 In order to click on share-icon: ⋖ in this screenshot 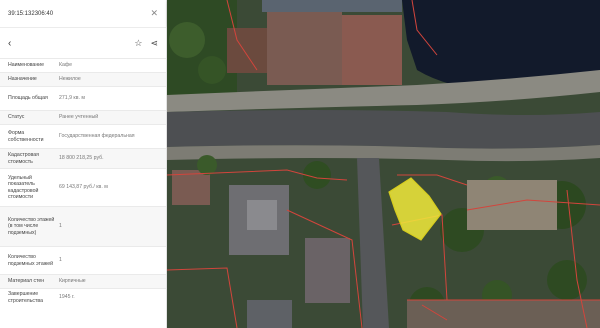, I will do `click(154, 43)`.